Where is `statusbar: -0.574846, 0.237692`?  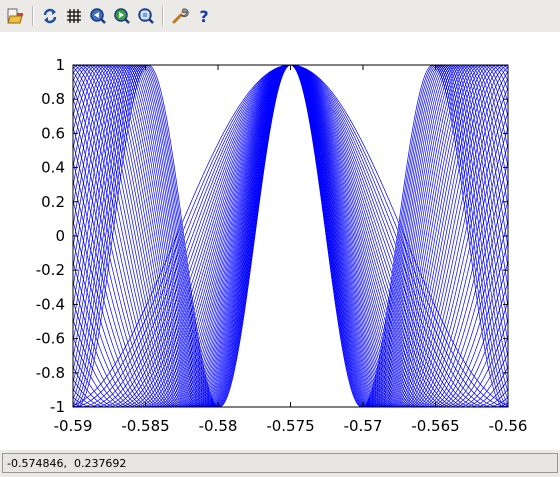 statusbar: -0.574846, 0.237692 is located at coordinates (280, 463).